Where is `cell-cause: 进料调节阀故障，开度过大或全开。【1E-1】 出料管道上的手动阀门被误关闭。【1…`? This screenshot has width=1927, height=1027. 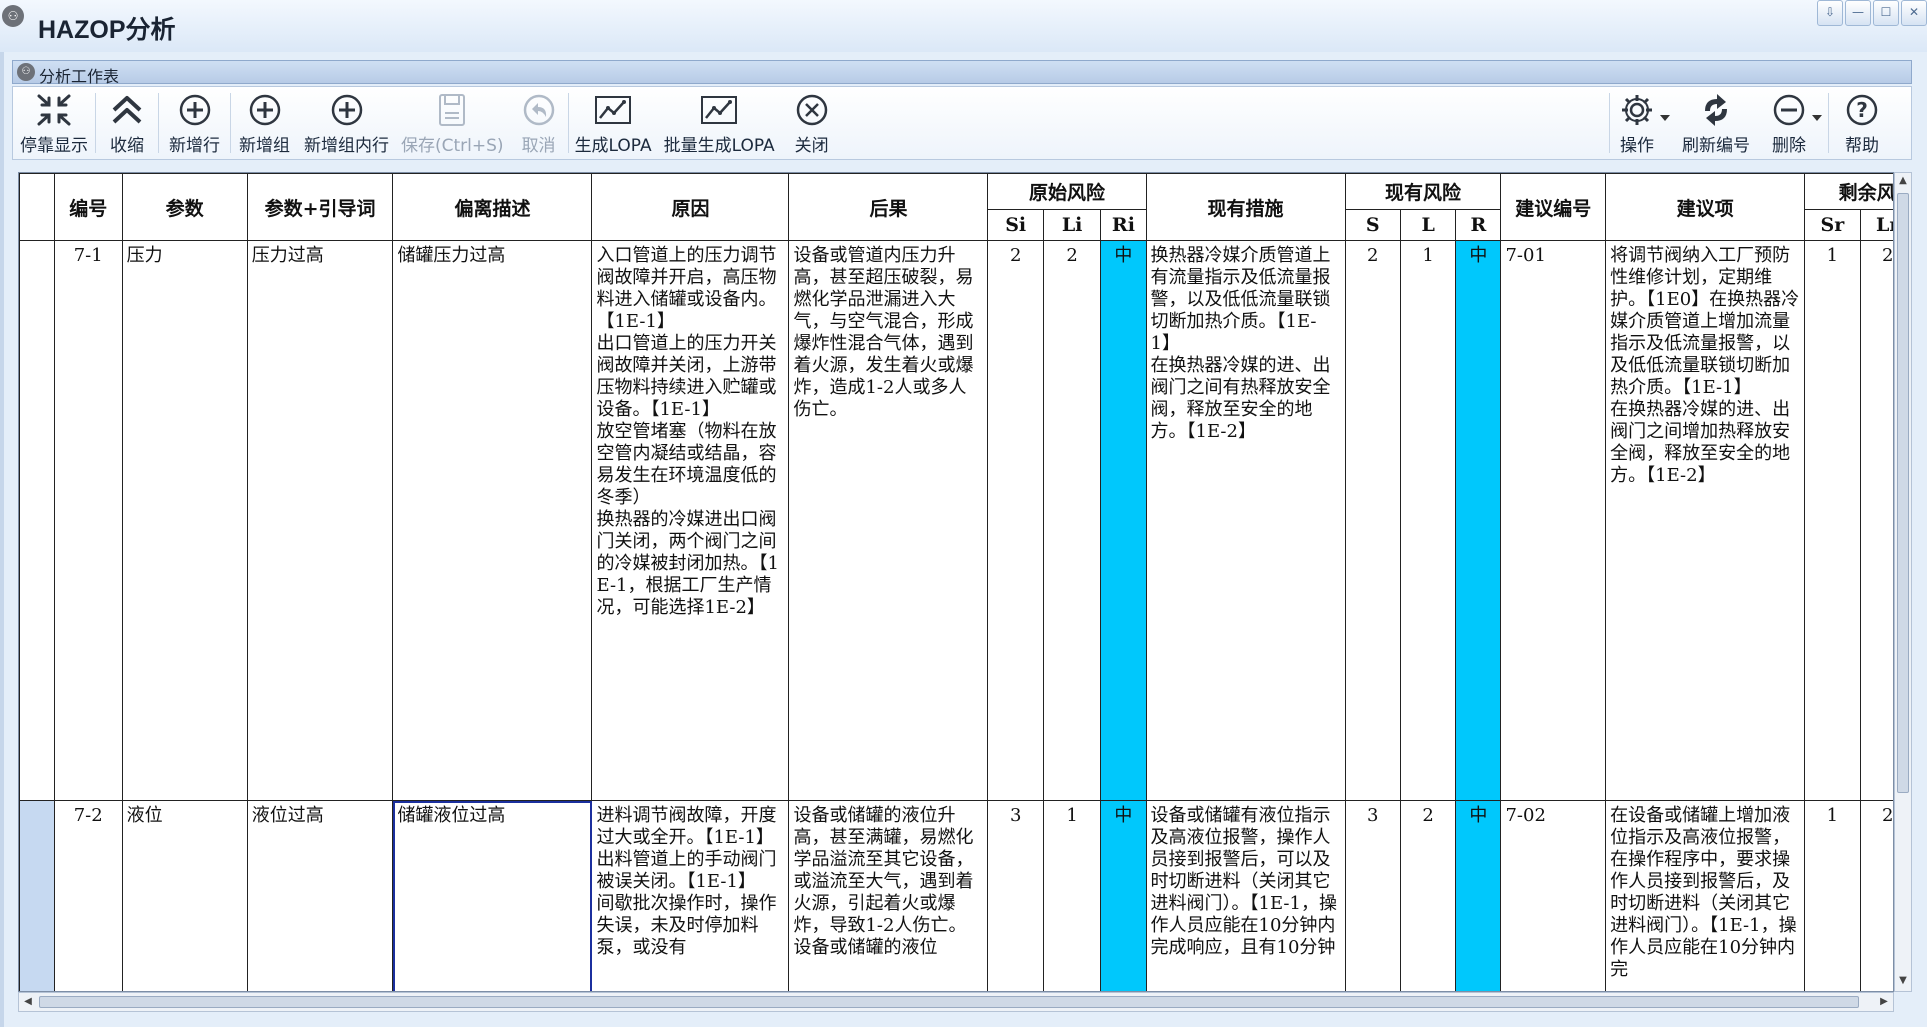 cell-cause: 进料调节阀故障，开度过大或全开。【1E-1】 出料管道上的手动阀门被误关闭。【1… is located at coordinates (690, 895).